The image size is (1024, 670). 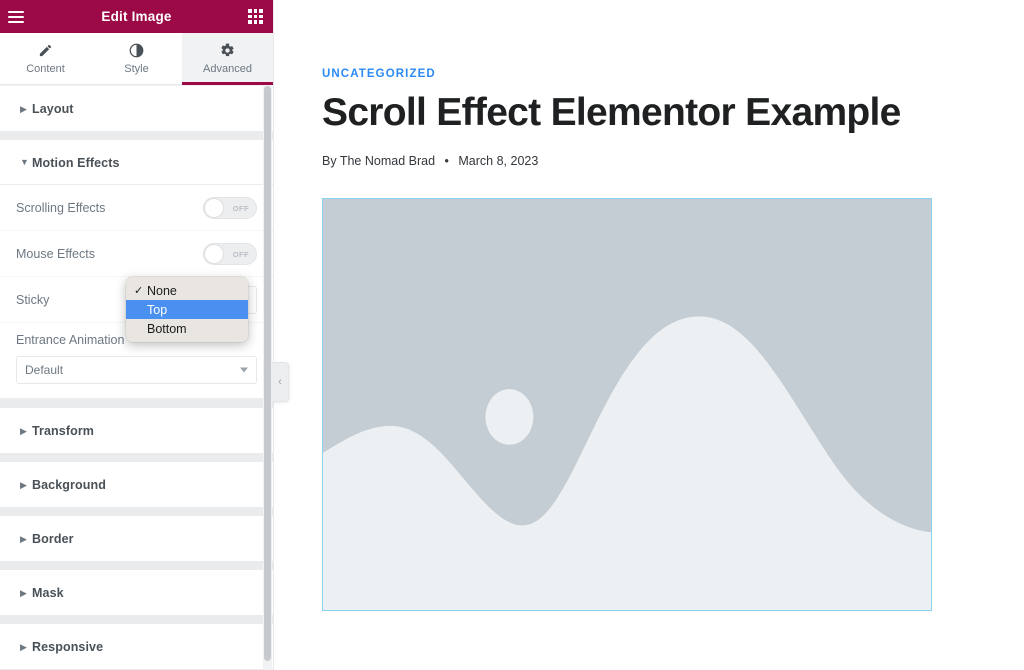 I want to click on section-layout-label: Layout, so click(x=53, y=109).